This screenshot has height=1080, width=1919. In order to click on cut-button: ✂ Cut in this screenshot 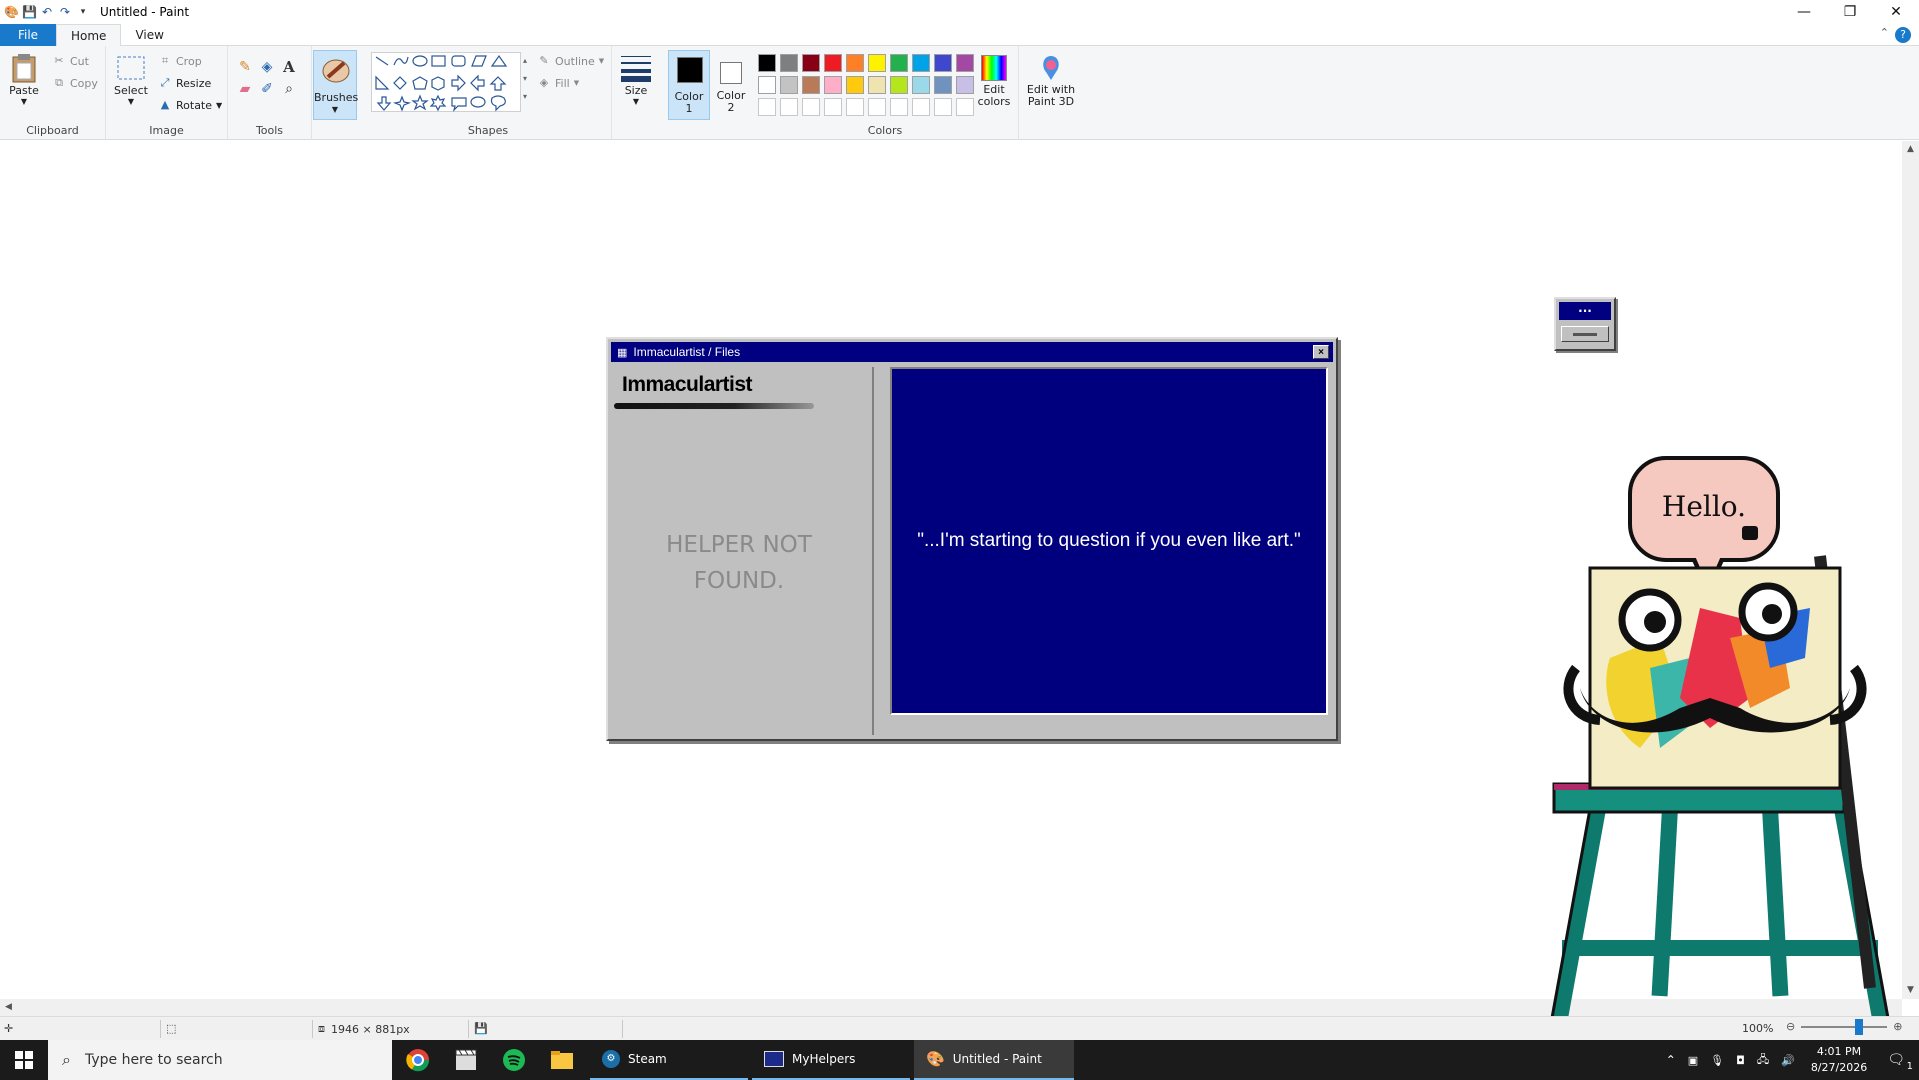, I will do `click(70, 61)`.